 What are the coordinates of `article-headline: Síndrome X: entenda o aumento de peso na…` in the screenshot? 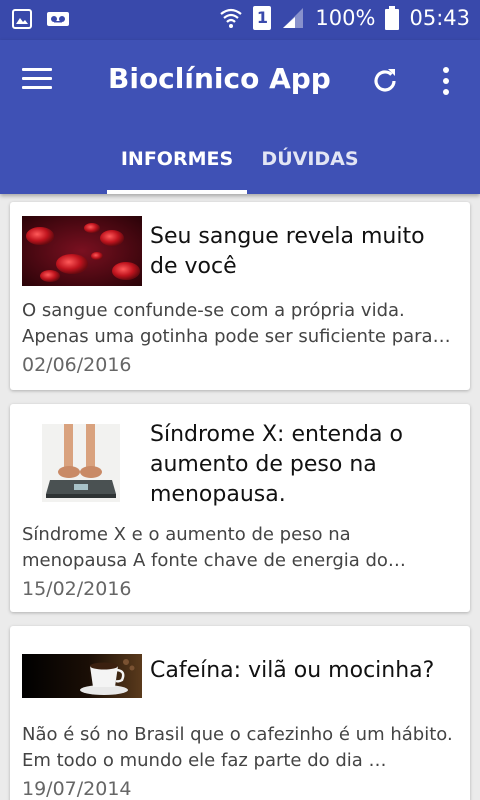 It's located at (302, 465).